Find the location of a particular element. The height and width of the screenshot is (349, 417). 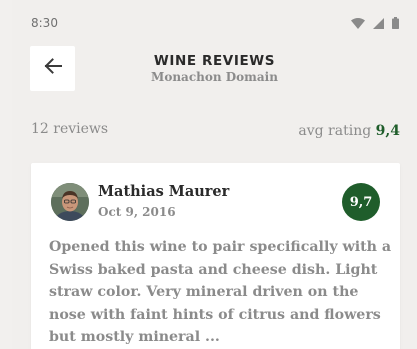

reviewer-name: Mathias Maurer is located at coordinates (164, 191).